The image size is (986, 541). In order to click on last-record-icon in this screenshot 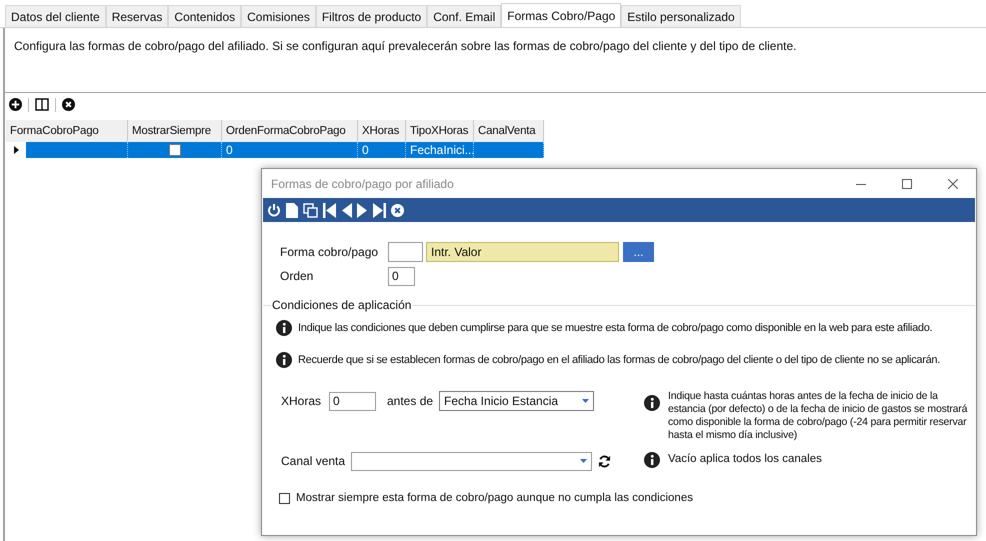, I will do `click(379, 210)`.